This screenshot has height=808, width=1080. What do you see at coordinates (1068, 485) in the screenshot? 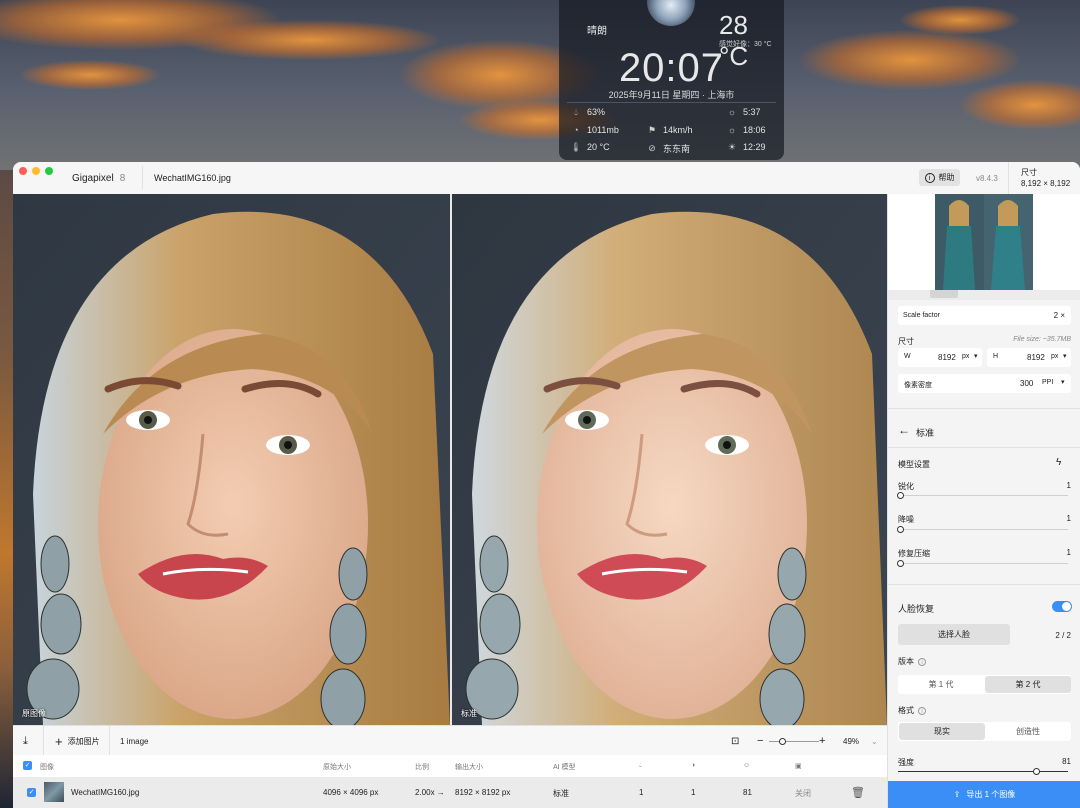
I see `sharpen-value: 1` at bounding box center [1068, 485].